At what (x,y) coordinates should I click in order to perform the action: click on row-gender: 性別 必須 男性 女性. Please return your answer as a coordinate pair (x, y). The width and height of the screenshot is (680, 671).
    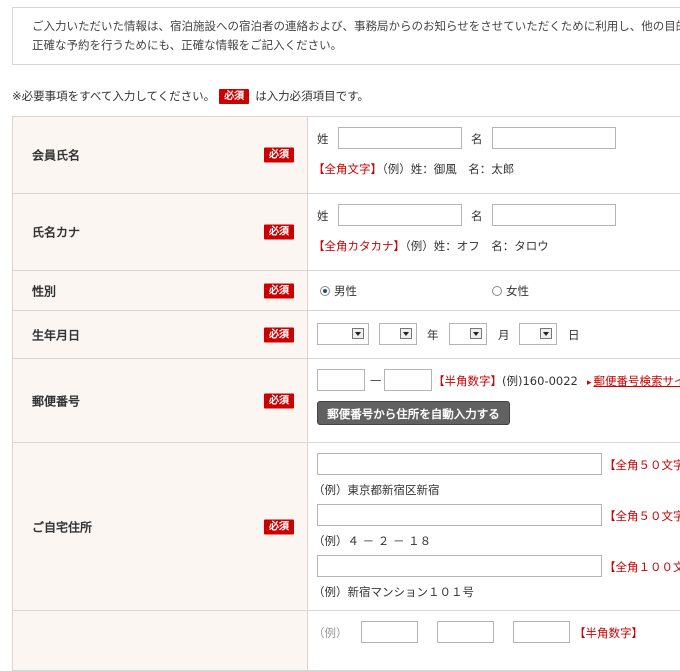
    Looking at the image, I should click on (346, 291).